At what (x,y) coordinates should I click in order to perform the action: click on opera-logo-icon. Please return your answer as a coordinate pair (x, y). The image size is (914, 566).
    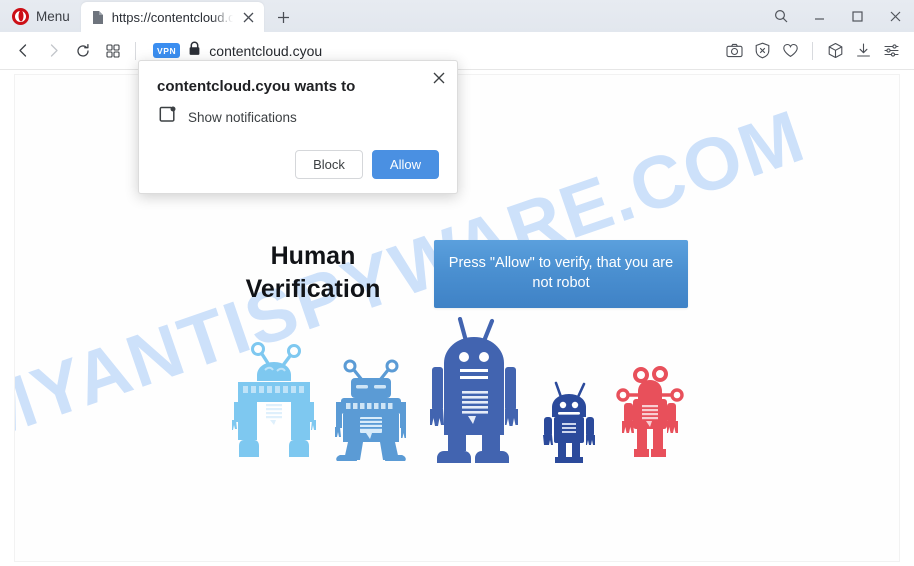
    Looking at the image, I should click on (20, 16).